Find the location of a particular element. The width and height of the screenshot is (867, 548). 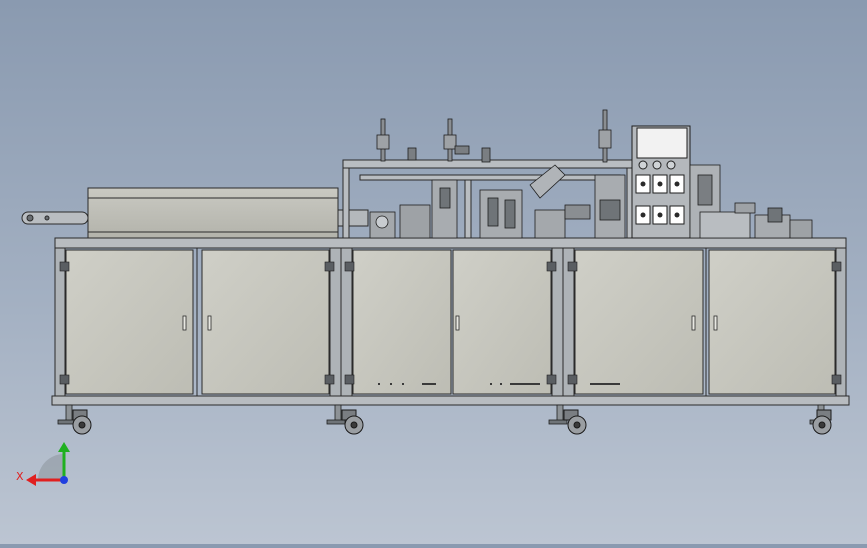

hmi-screen is located at coordinates (662, 143).